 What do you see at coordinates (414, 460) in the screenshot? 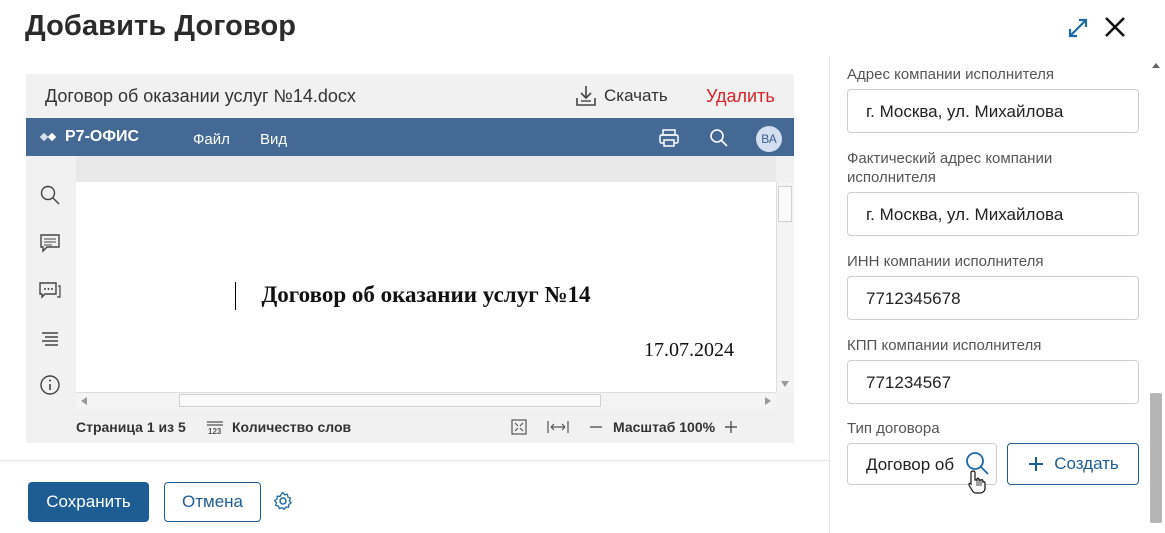
I see `footer-divider` at bounding box center [414, 460].